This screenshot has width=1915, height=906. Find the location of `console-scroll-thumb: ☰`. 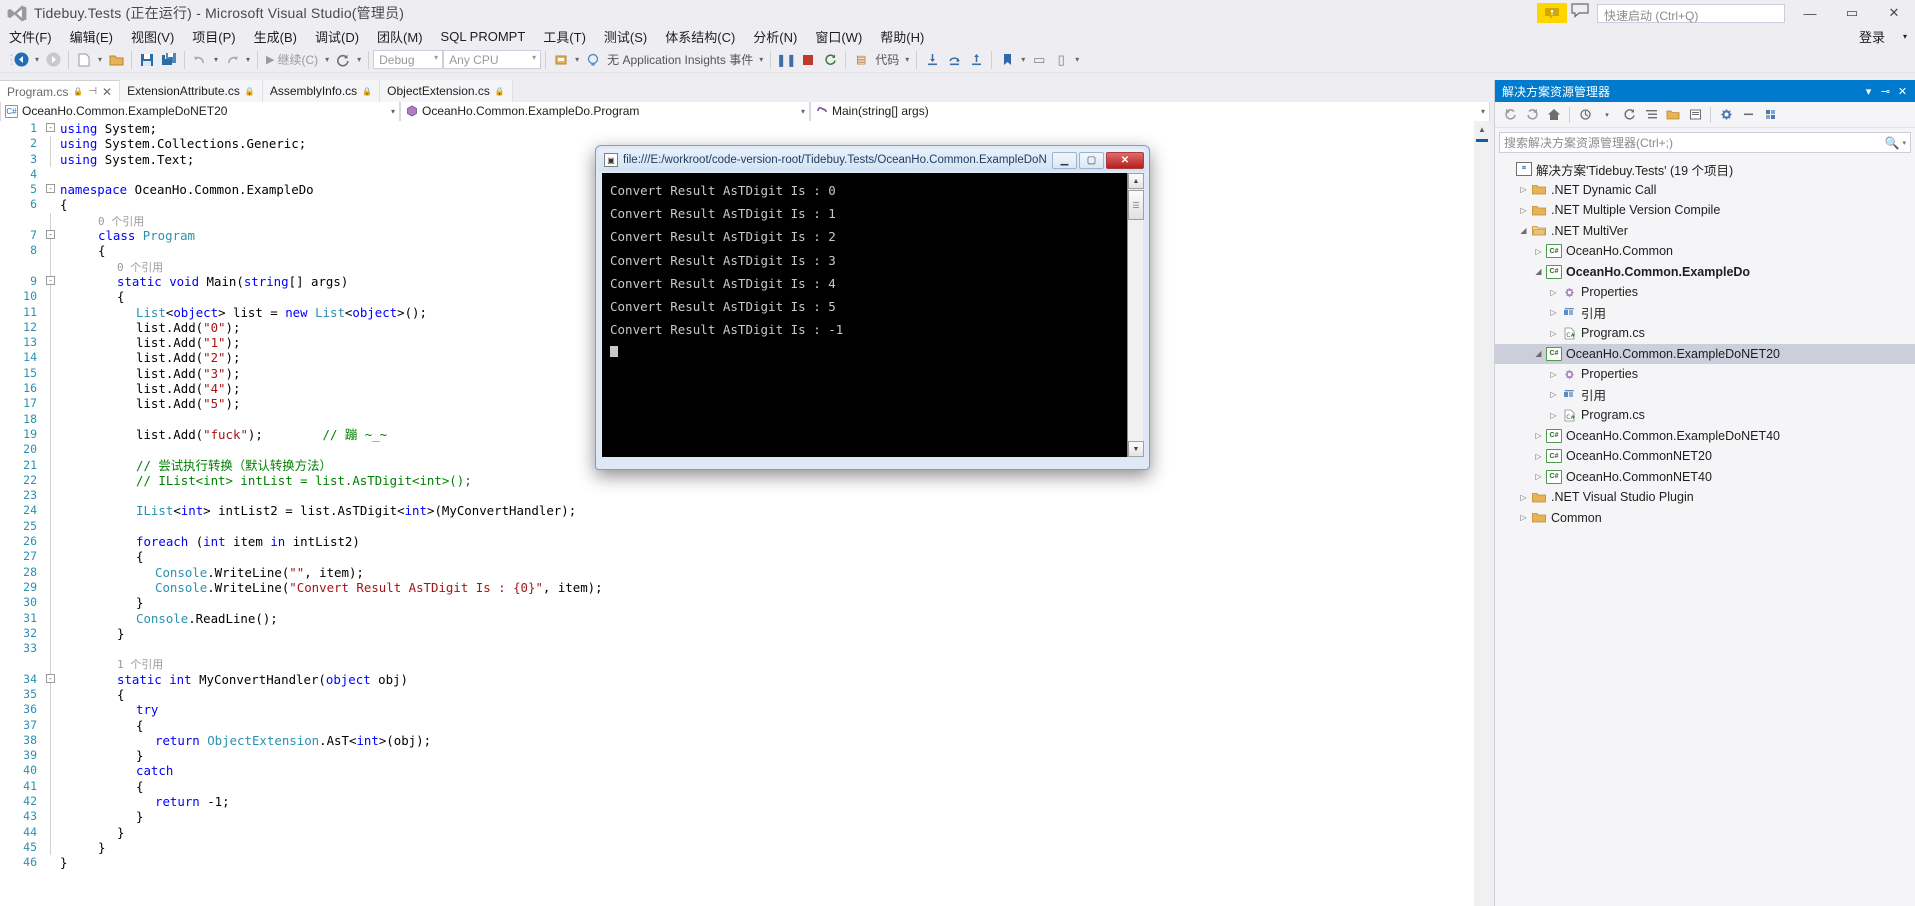

console-scroll-thumb: ☰ is located at coordinates (1136, 205).